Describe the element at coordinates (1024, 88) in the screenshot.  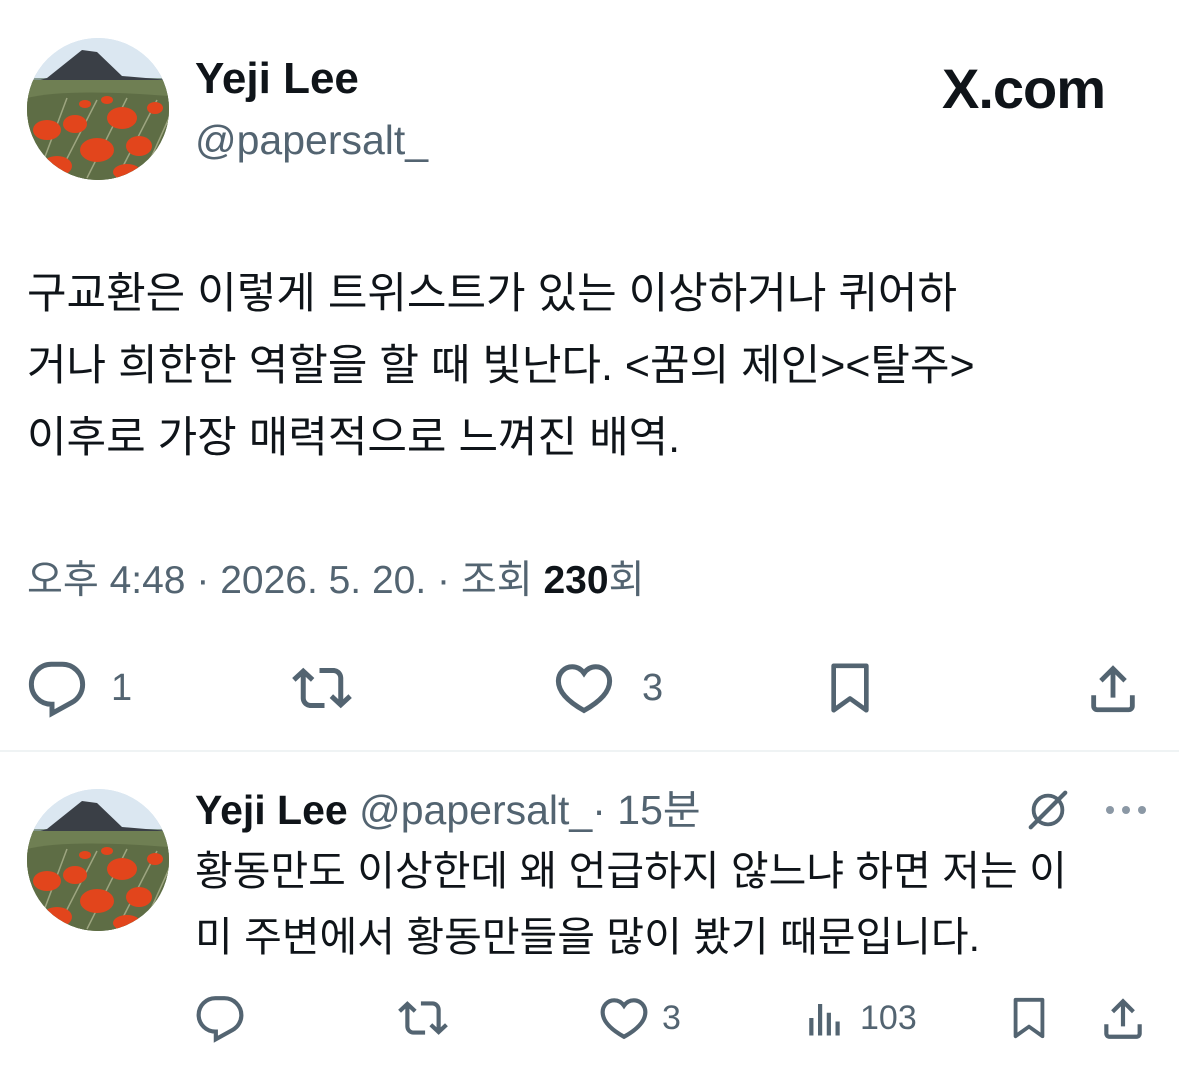
I see `x-logo: X.com` at that location.